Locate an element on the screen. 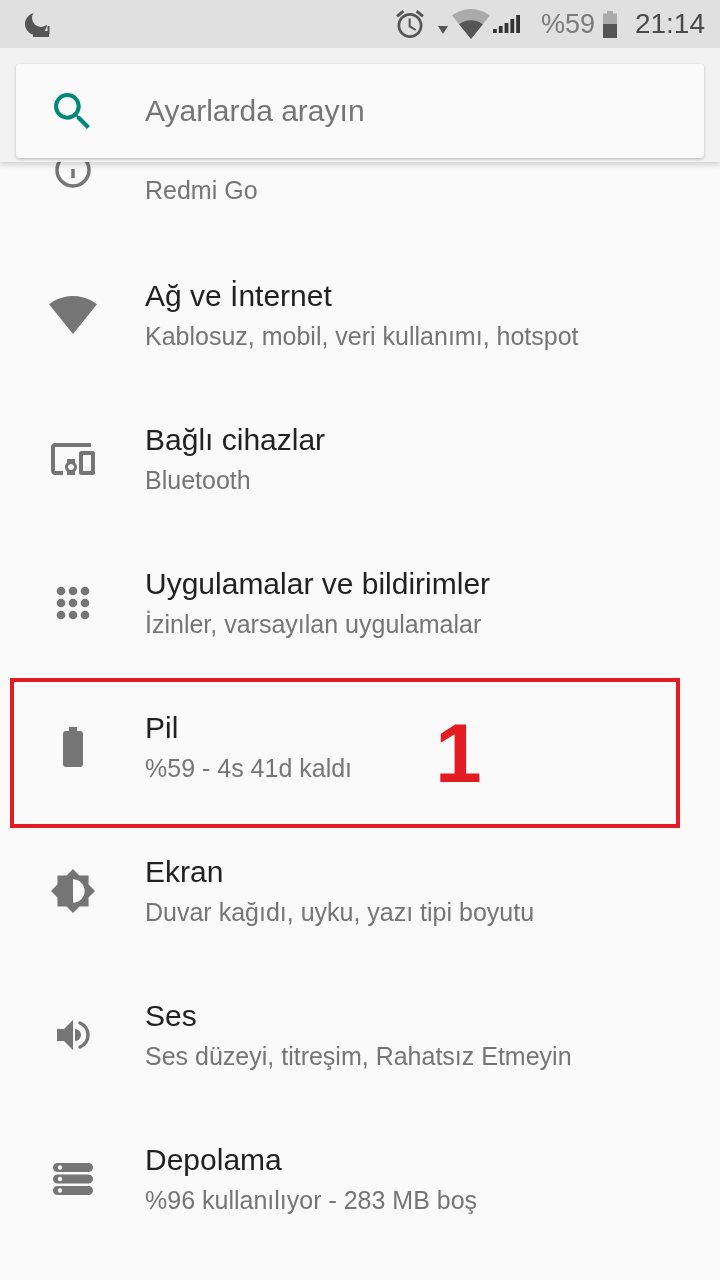 This screenshot has width=720, height=1280. storage-icon is located at coordinates (72, 1179).